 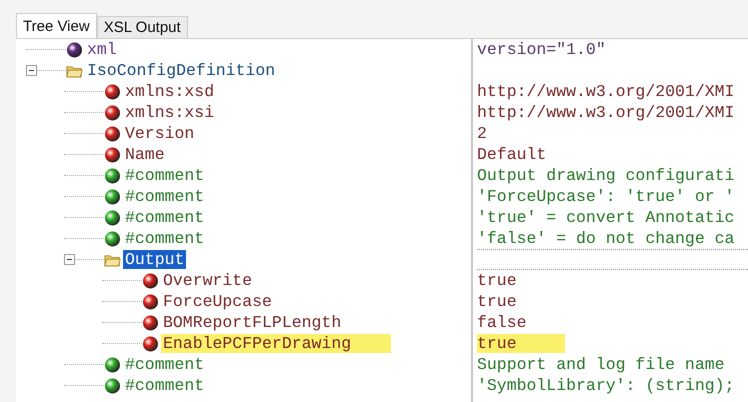 What do you see at coordinates (605, 196) in the screenshot?
I see `value-text: 'ForceUpcase': 'true' or '` at bounding box center [605, 196].